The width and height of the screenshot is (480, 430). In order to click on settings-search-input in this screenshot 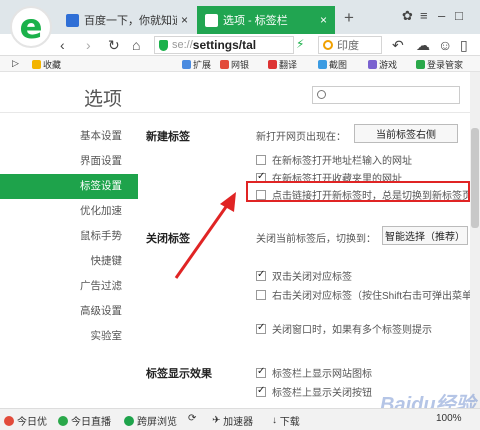, I will do `click(386, 95)`.